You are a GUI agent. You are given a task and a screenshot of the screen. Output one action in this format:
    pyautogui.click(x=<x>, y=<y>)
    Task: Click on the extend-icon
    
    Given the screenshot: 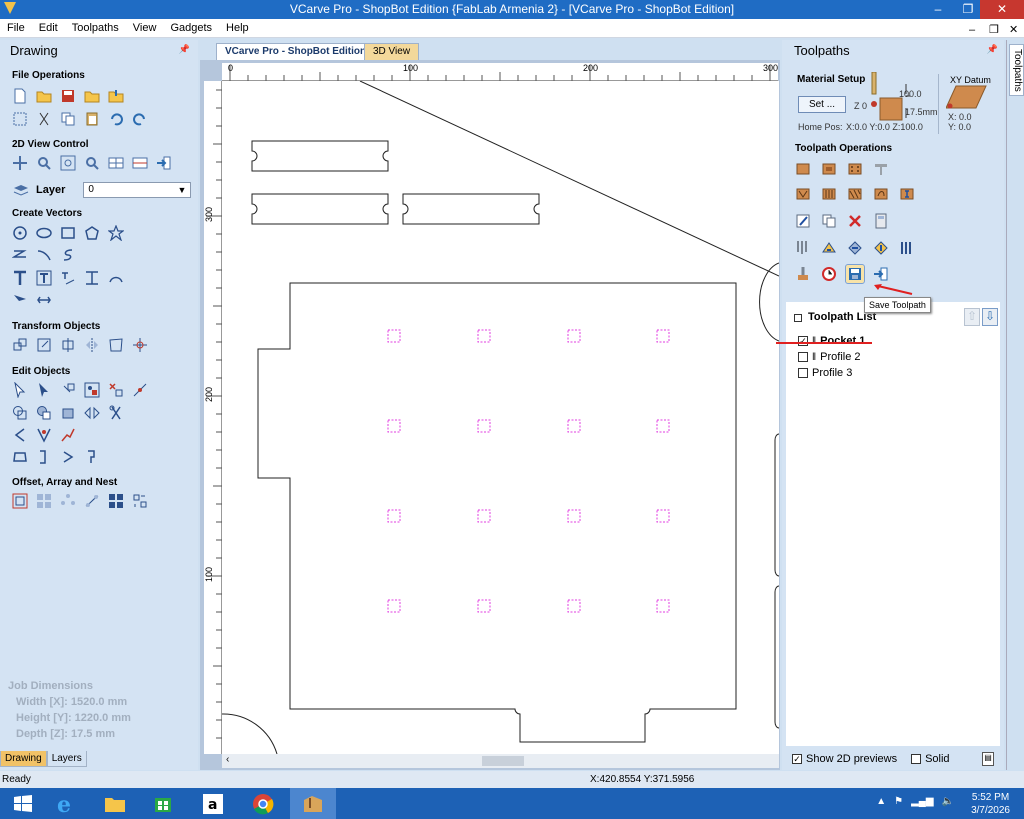 What is the action you would take?
    pyautogui.click(x=44, y=457)
    